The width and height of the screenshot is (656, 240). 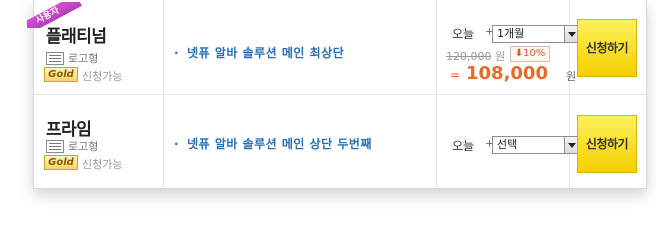 I want to click on original-price: 120,000 원, so click(x=476, y=56).